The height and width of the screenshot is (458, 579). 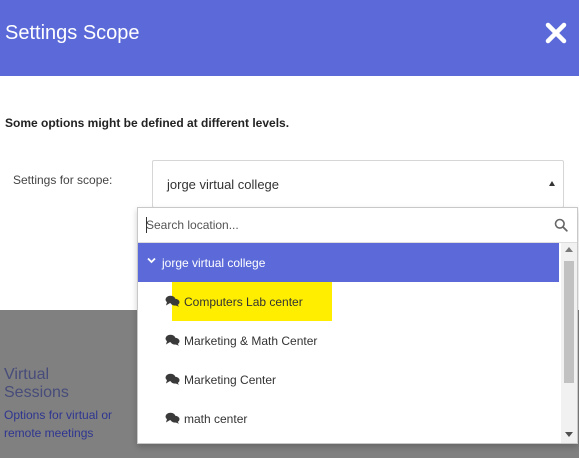 I want to click on location-label: Marketing & Math Center, so click(x=251, y=341).